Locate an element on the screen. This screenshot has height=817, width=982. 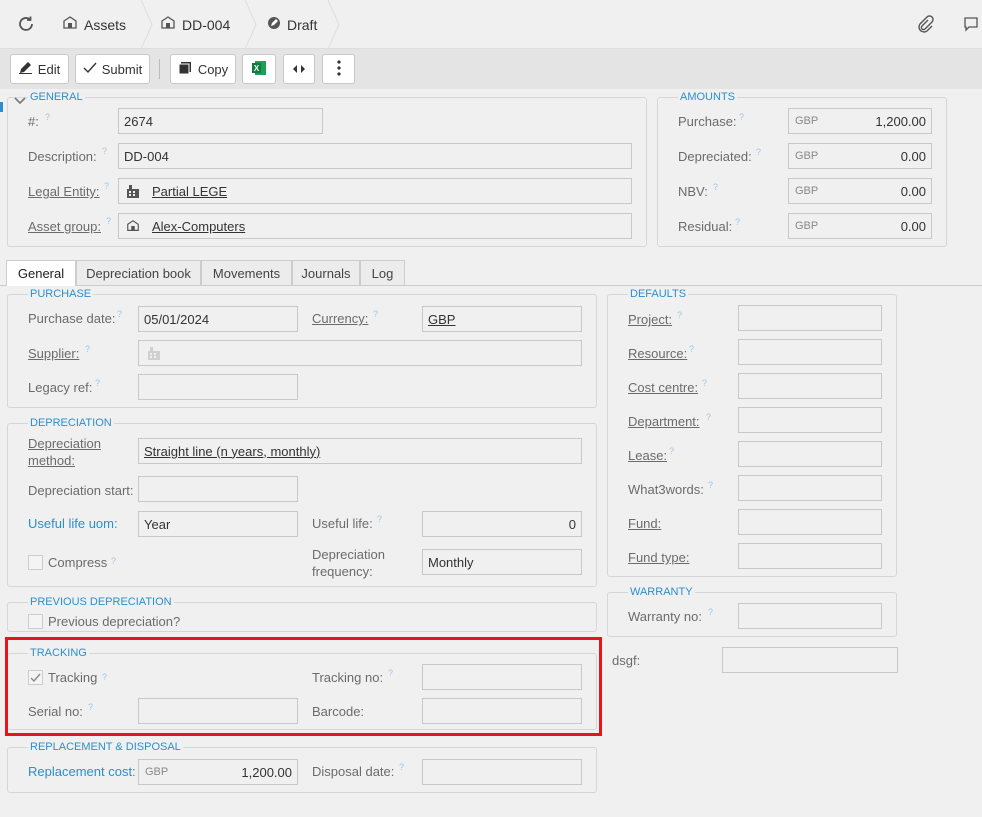
breadcrumb-separator is located at coordinates (333, 24).